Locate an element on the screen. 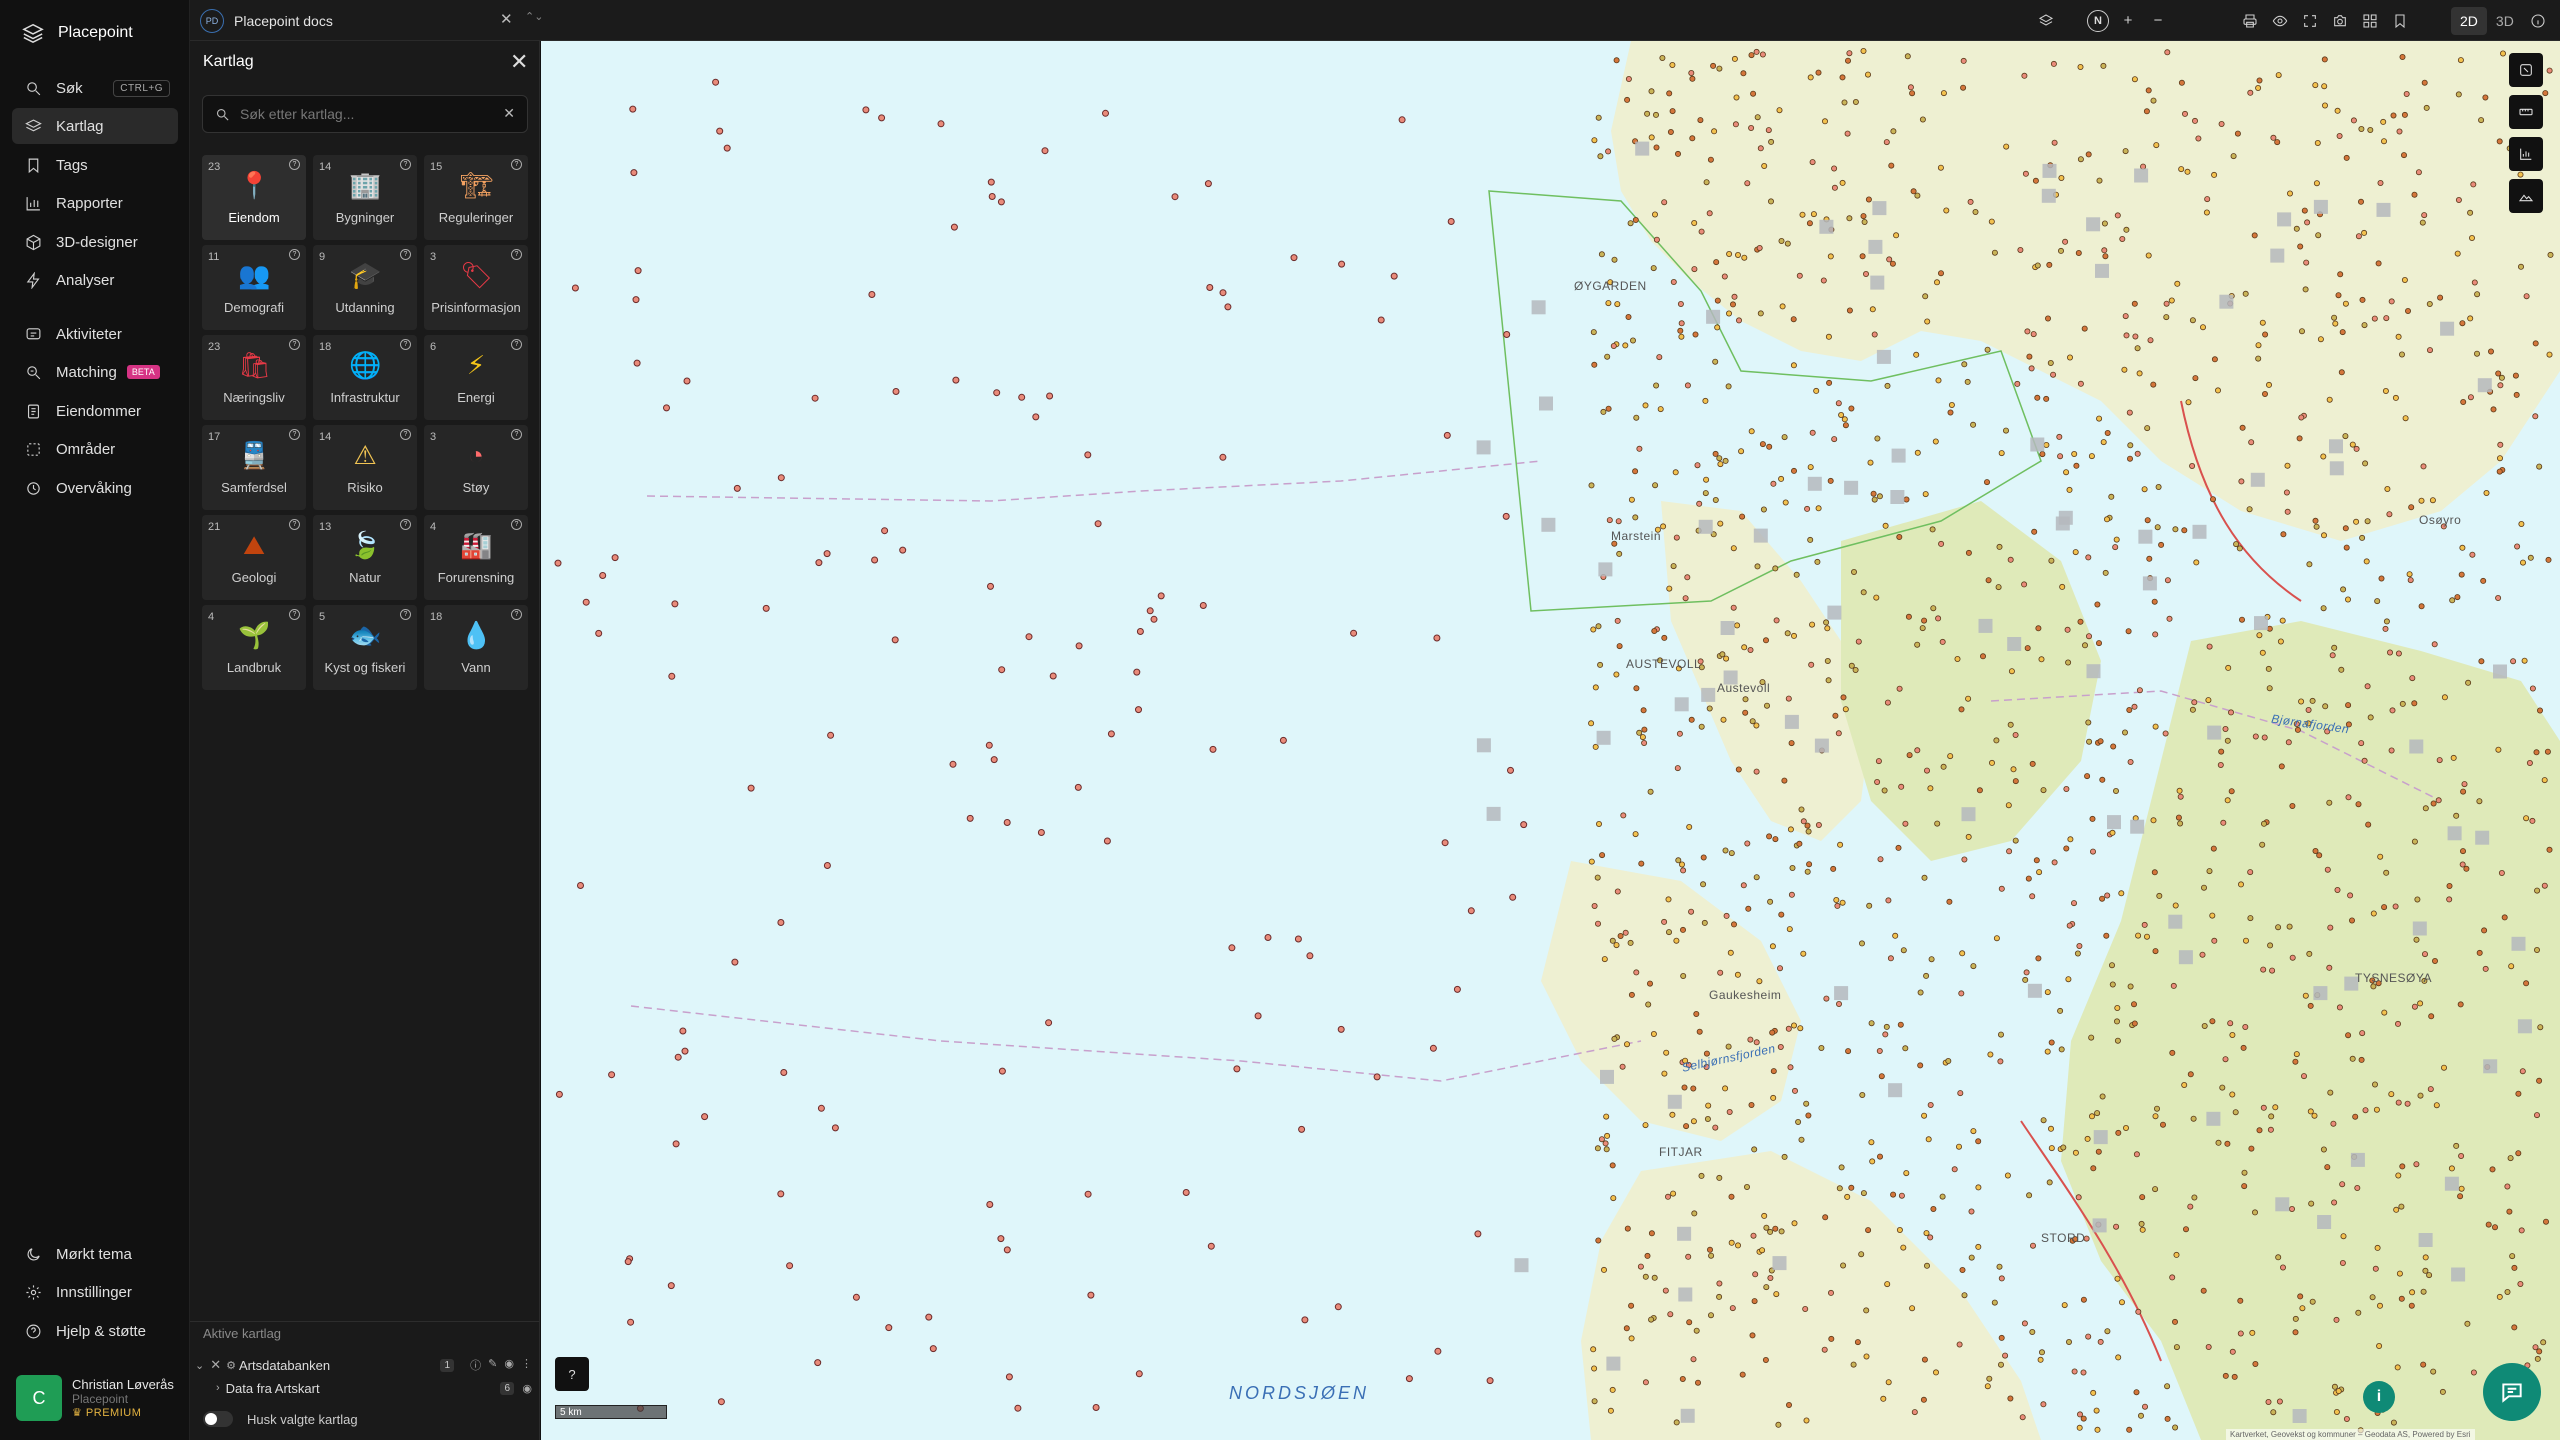 Image resolution: width=2560 pixels, height=1440 pixels. chat-button is located at coordinates (2512, 1392).